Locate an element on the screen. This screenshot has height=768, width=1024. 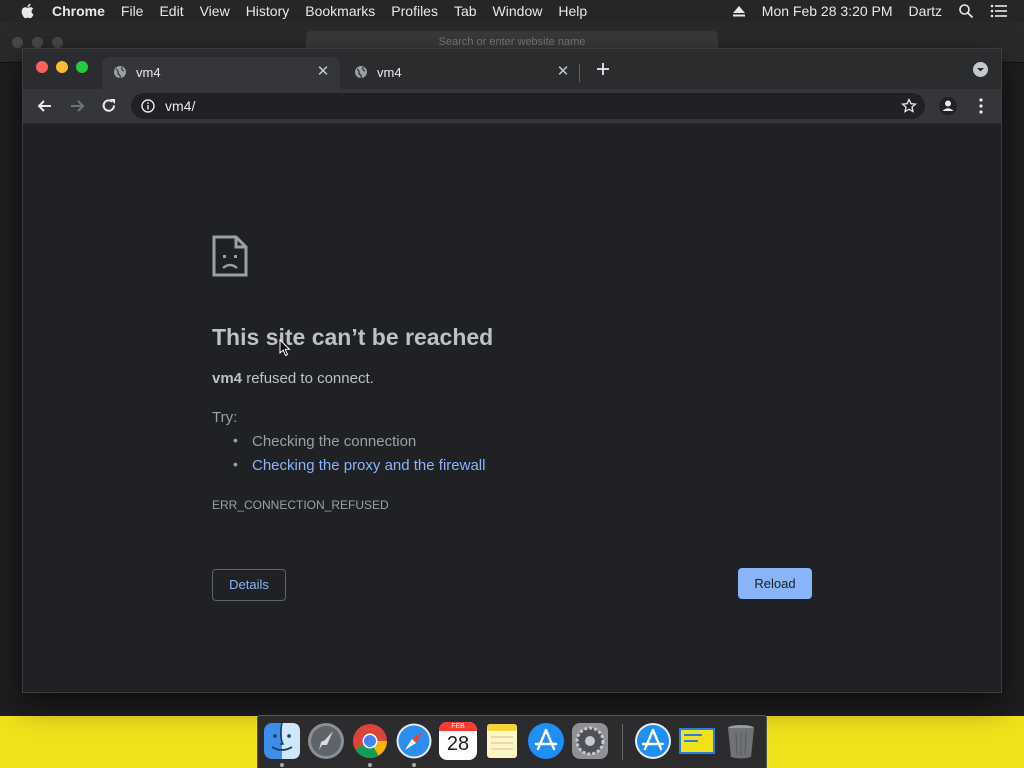
tab-separator is located at coordinates (579, 73).